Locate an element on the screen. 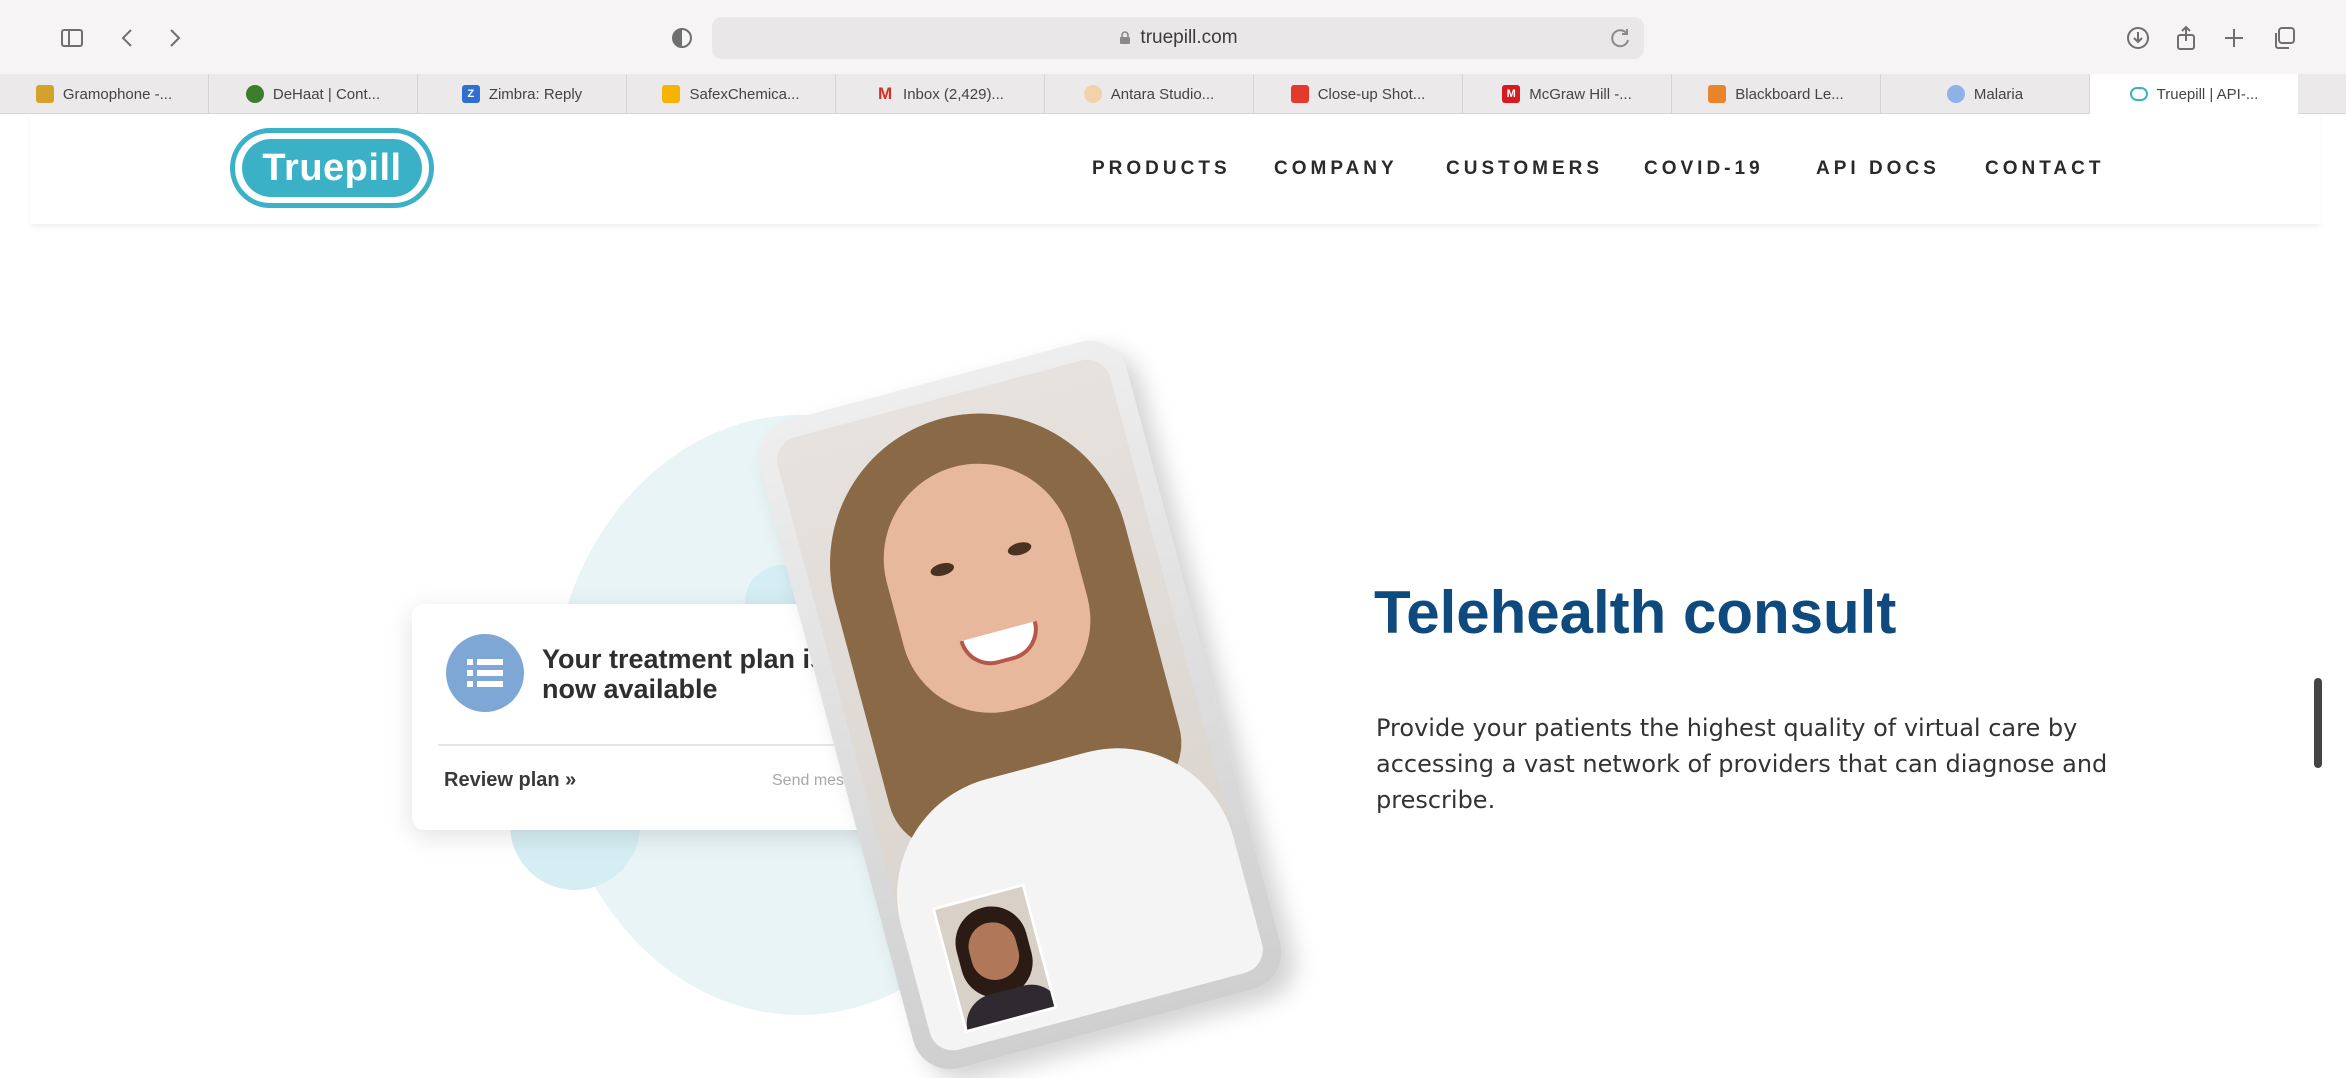 This screenshot has width=2346, height=1078. address-bar: truepill.com is located at coordinates (1178, 38).